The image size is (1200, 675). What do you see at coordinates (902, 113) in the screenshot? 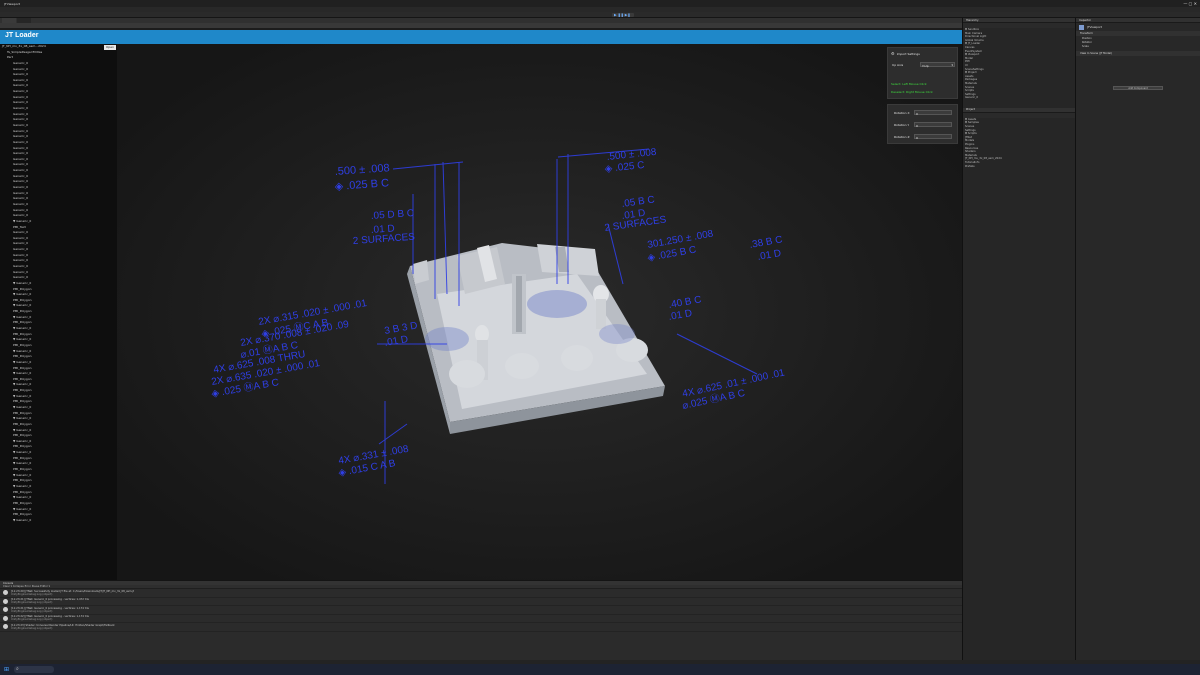
I see `rotation-x-label: Rotation X` at bounding box center [902, 113].